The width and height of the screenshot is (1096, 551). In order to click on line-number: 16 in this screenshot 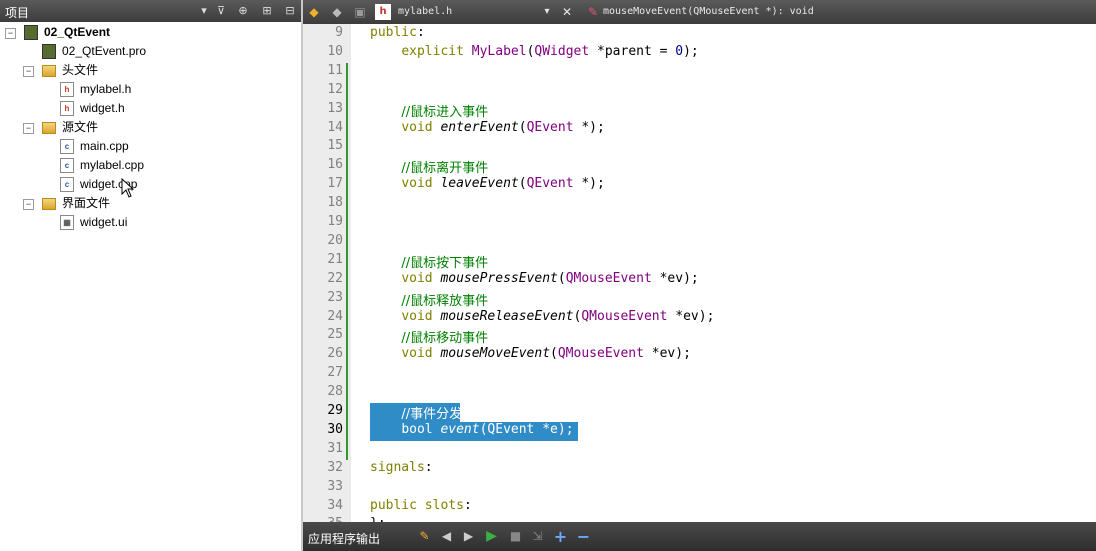, I will do `click(335, 165)`.